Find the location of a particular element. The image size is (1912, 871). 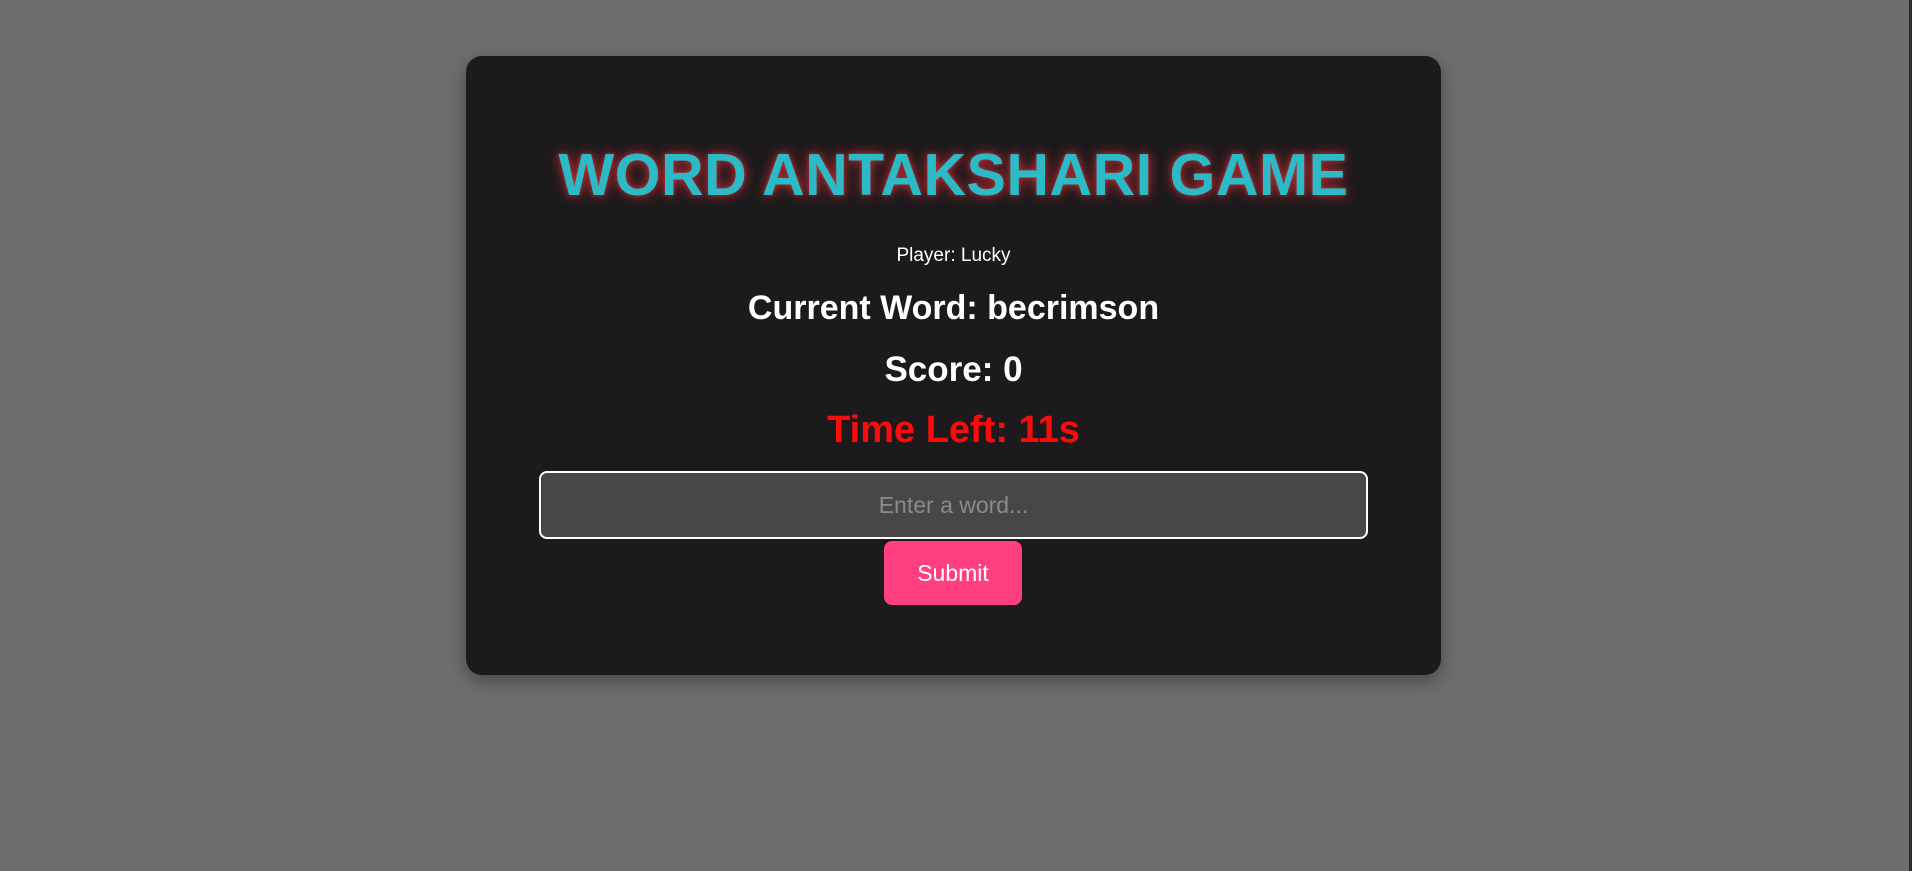

player-name: Player: Lucky is located at coordinates (953, 255).